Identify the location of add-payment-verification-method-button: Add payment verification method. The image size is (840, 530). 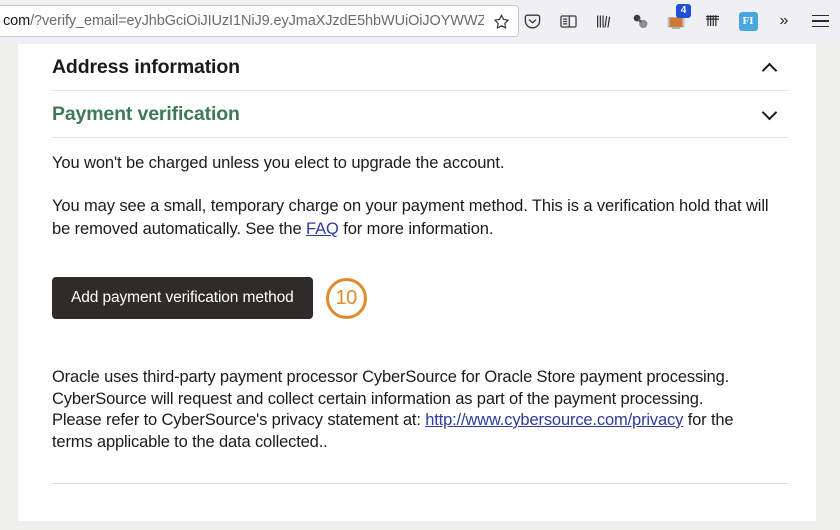
(182, 298).